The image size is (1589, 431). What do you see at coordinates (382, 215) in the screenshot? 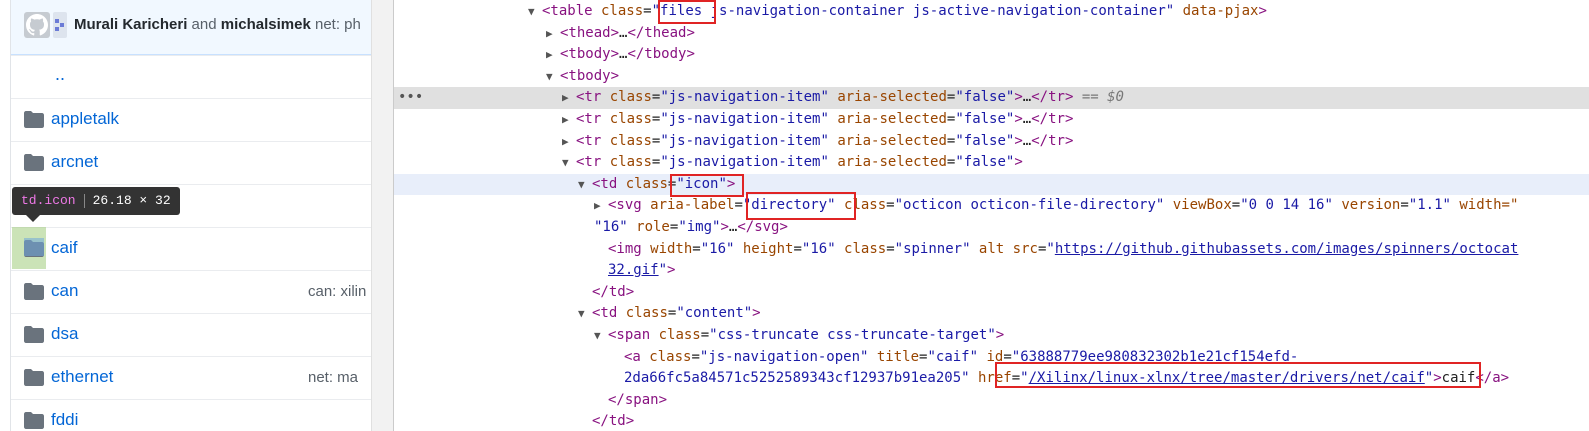
I see `panel-divider` at bounding box center [382, 215].